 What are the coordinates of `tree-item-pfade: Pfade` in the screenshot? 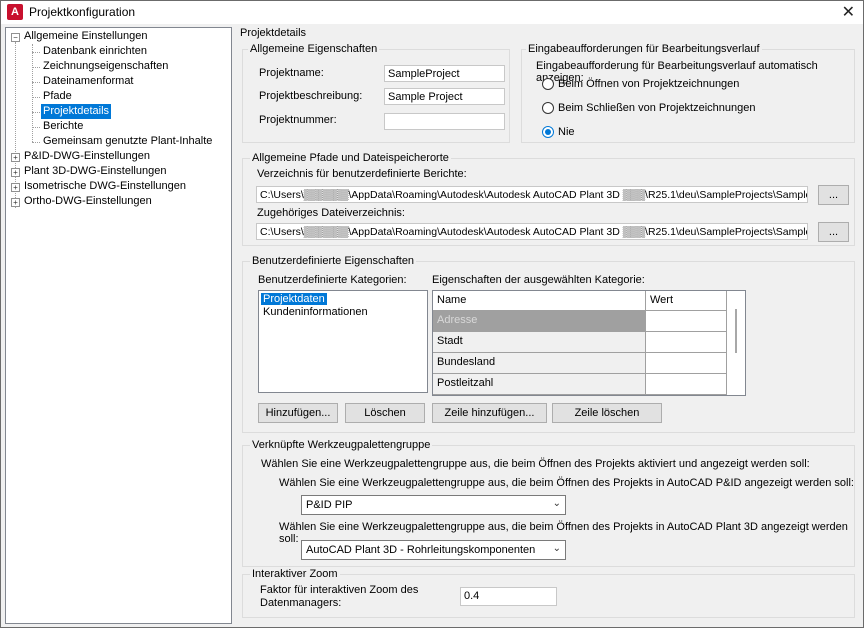 It's located at (57, 96).